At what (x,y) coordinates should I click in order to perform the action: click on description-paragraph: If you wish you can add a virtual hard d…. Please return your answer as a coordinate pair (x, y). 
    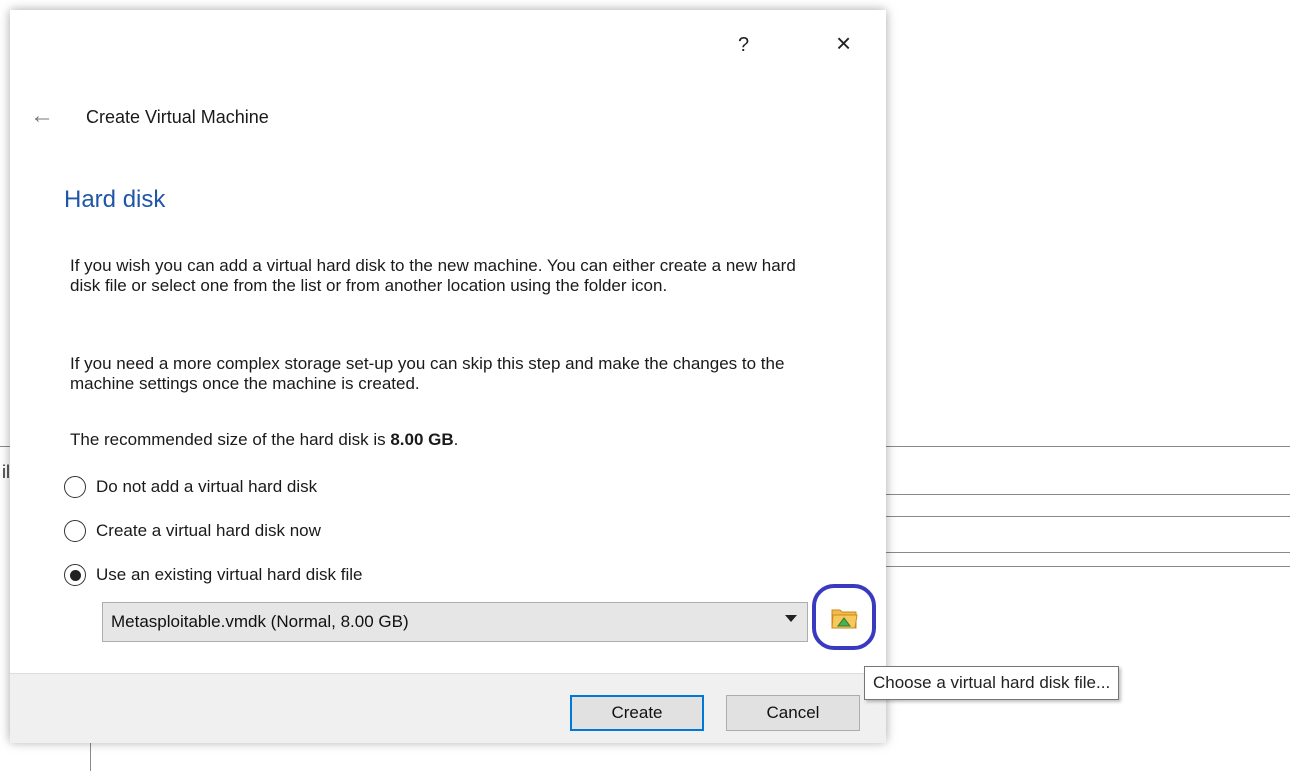
    Looking at the image, I should click on (433, 275).